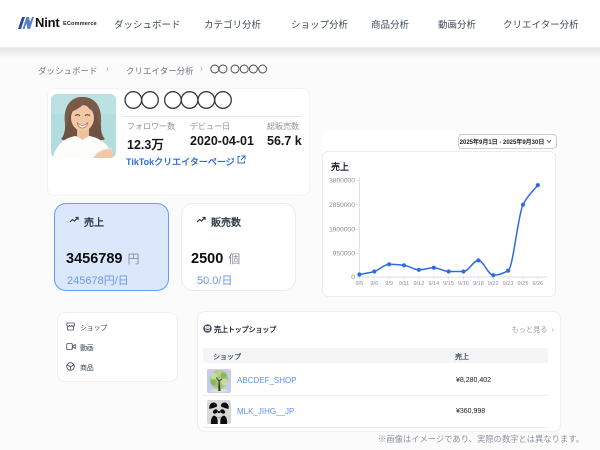 This screenshot has height=450, width=600. What do you see at coordinates (404, 284) in the screenshot?
I see `svg-text: 9/11` at bounding box center [404, 284].